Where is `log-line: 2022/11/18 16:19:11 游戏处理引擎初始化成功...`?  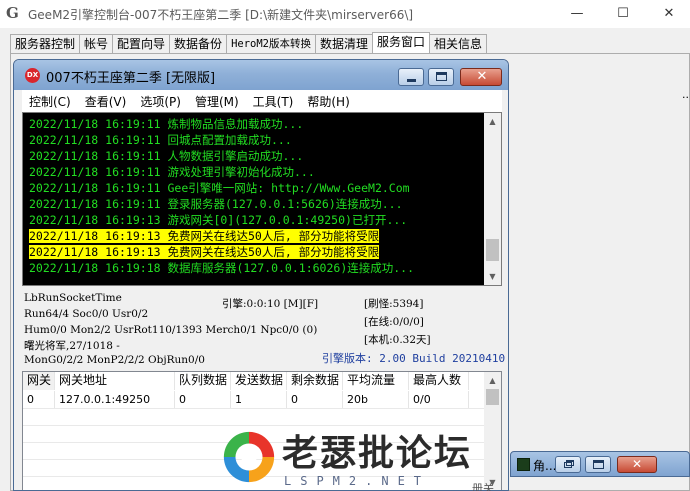
log-line: 2022/11/18 16:19:11 游戏处理引擎初始化成功... is located at coordinates (172, 172).